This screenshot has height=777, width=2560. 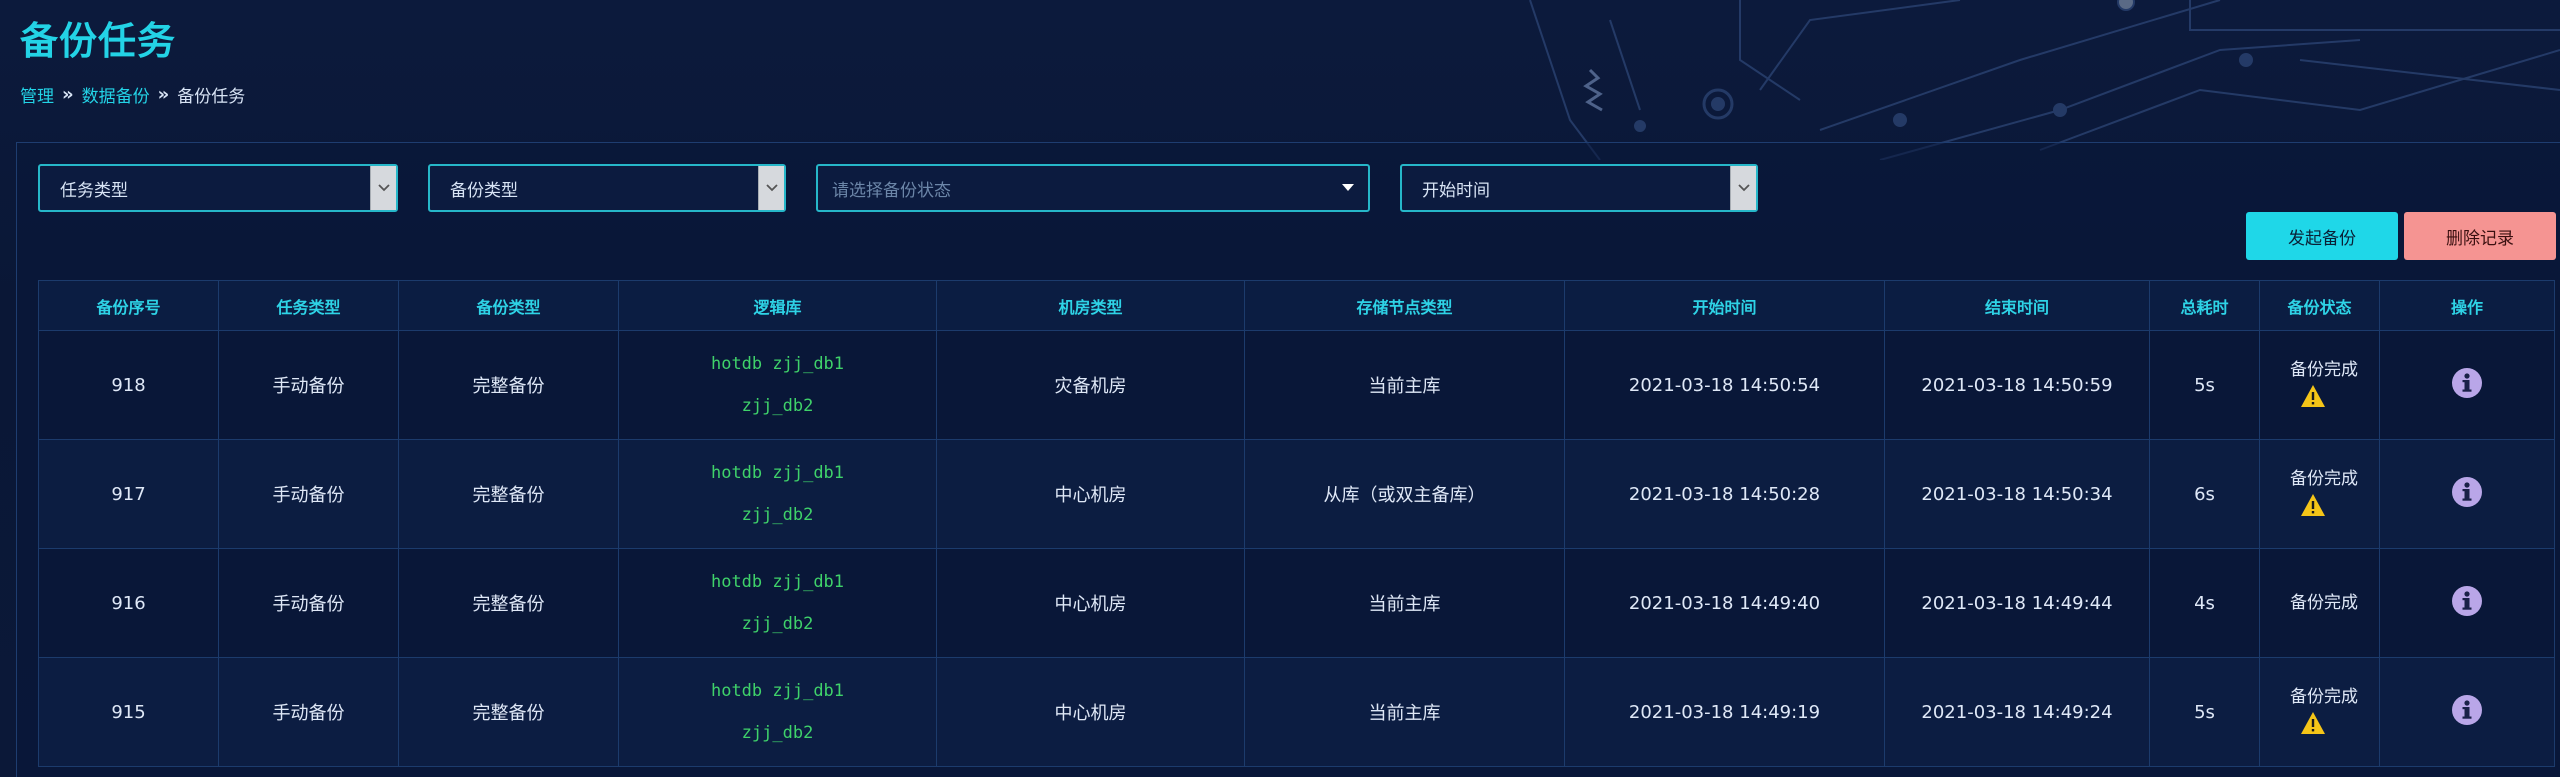 What do you see at coordinates (1724, 494) in the screenshot?
I see `cell-start-time: 2021-03-18 14:50:28` at bounding box center [1724, 494].